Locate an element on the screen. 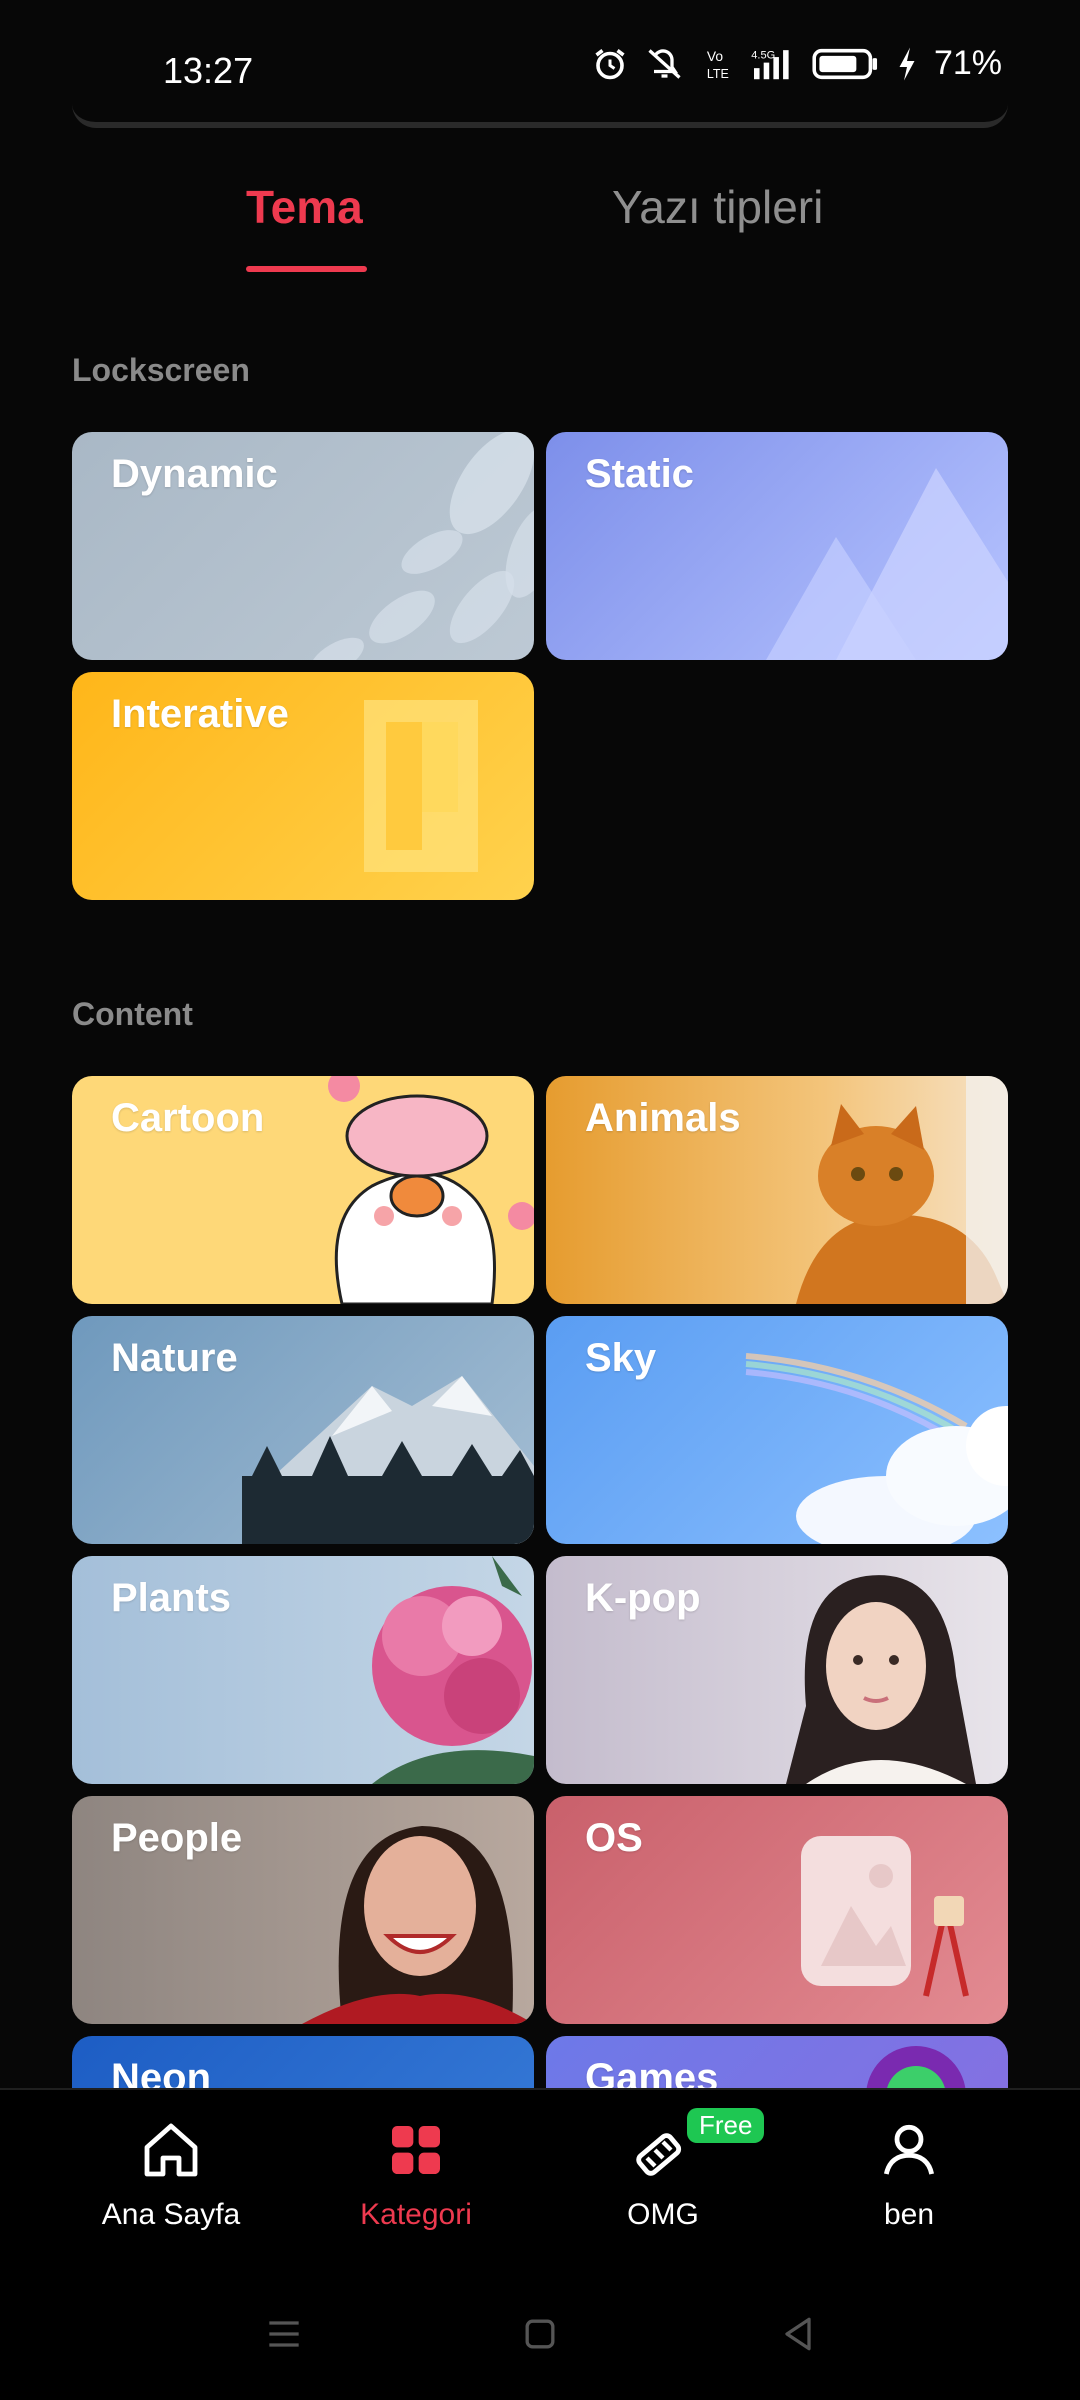  battery-icon is located at coordinates (846, 64).